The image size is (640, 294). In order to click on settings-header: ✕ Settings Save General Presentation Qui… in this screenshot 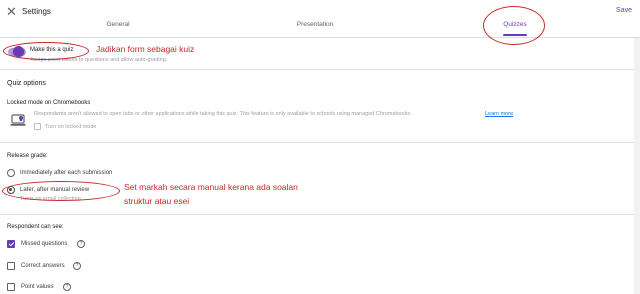, I will do `click(320, 19)`.